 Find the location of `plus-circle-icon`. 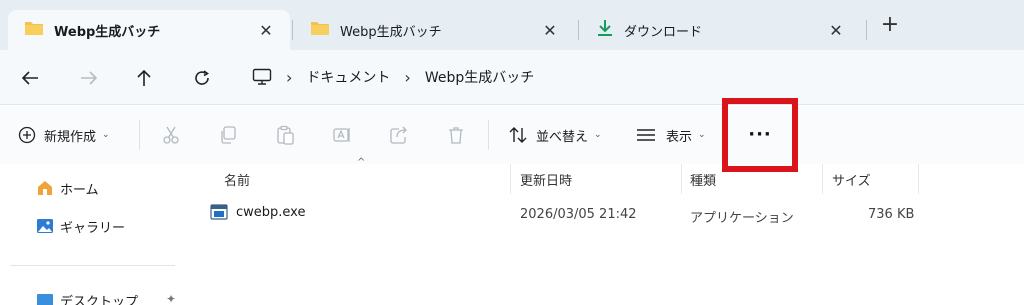

plus-circle-icon is located at coordinates (27, 135).